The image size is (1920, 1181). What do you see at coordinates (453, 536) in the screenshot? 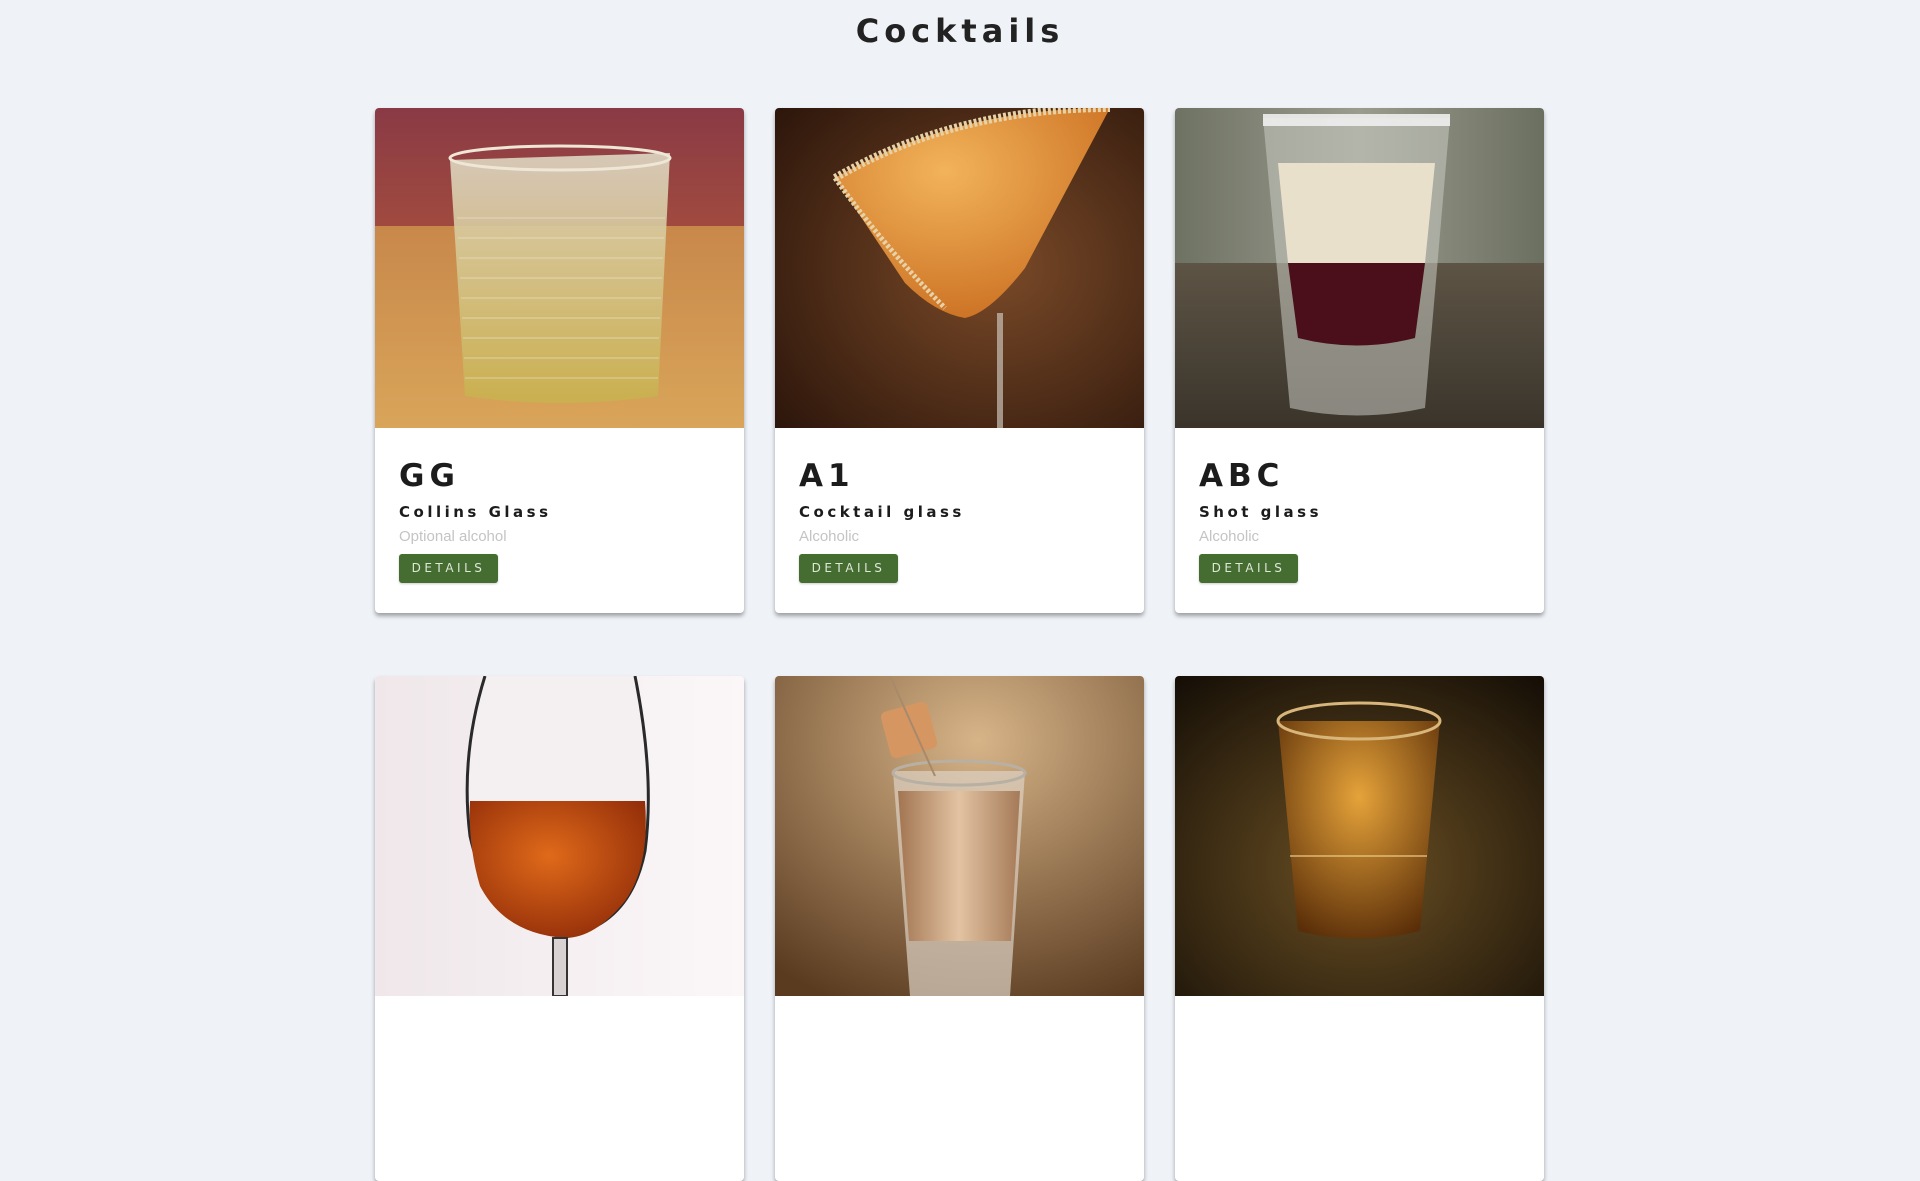
I see `alcohol-type: Optional alcohol` at bounding box center [453, 536].